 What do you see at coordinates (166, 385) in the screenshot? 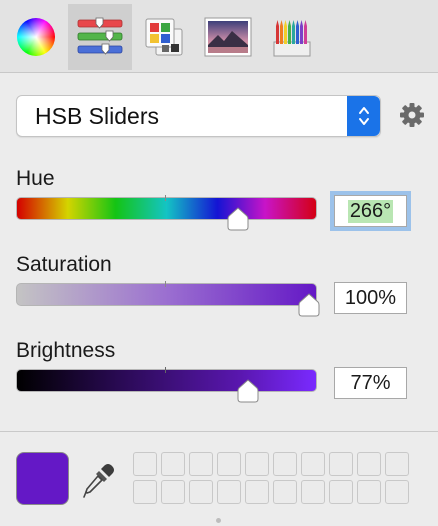
I see `brightness-slider` at bounding box center [166, 385].